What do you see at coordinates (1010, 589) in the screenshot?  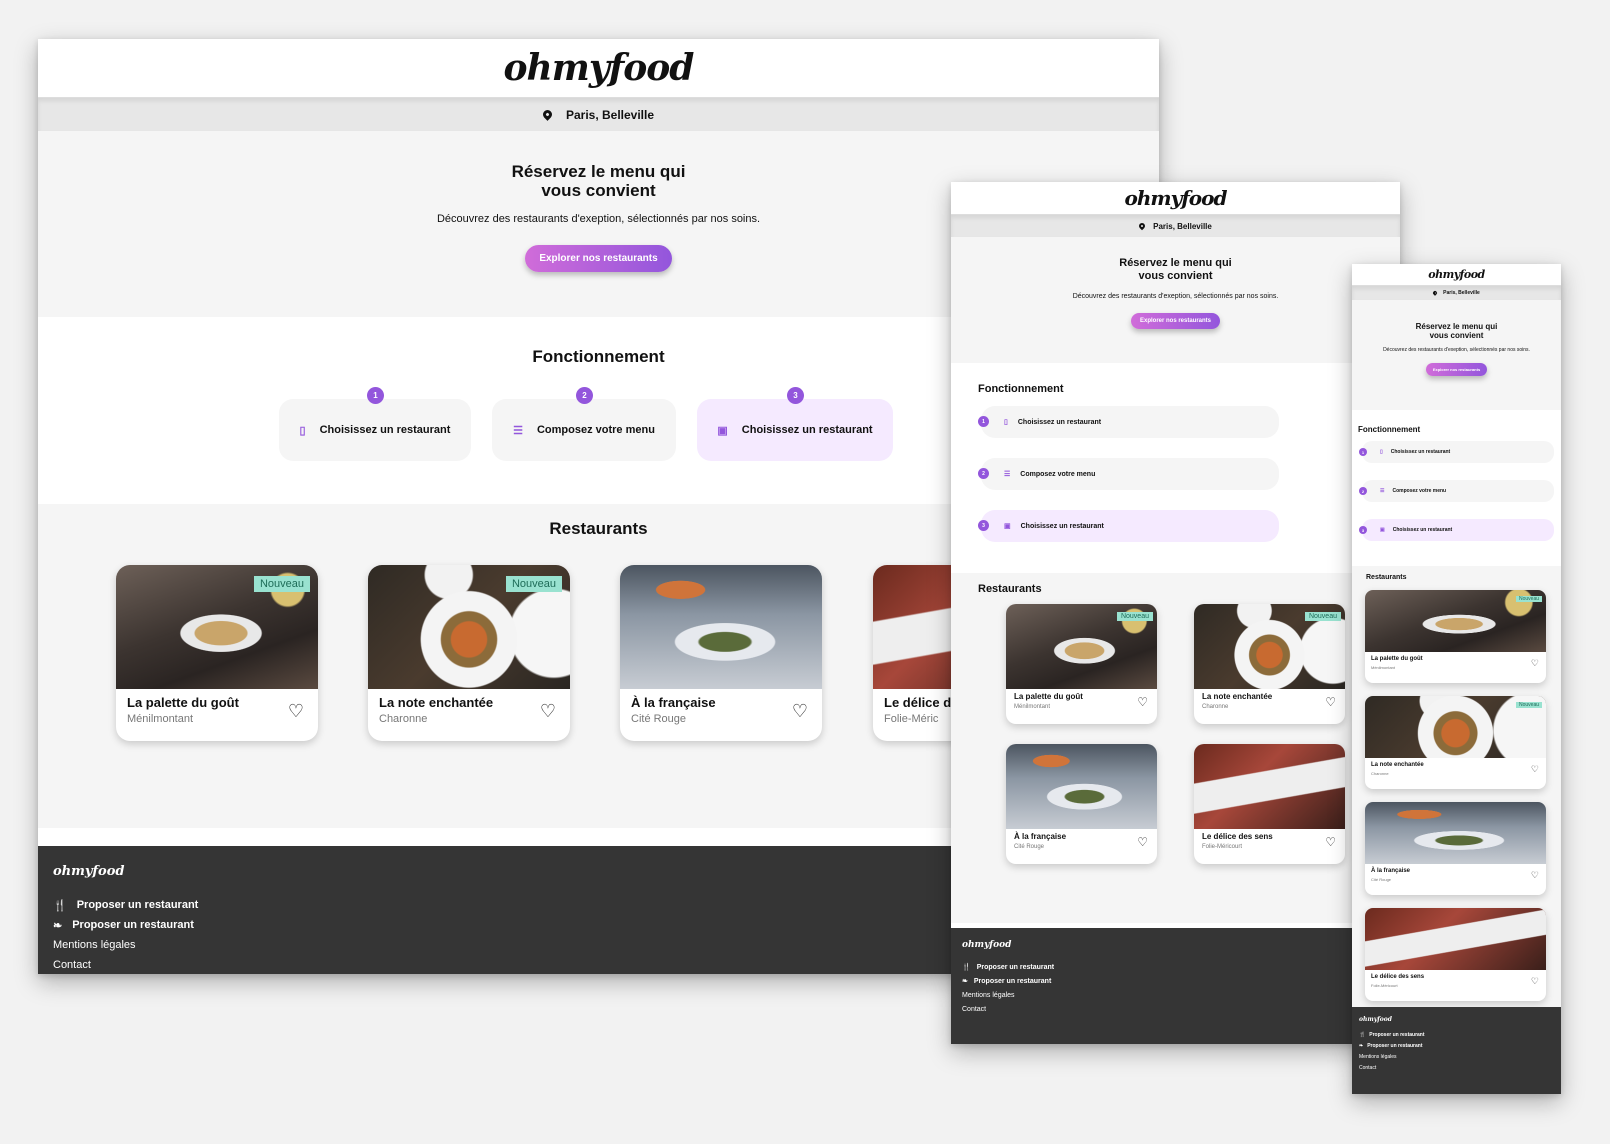 I see `restaurants-title: Restaurants` at bounding box center [1010, 589].